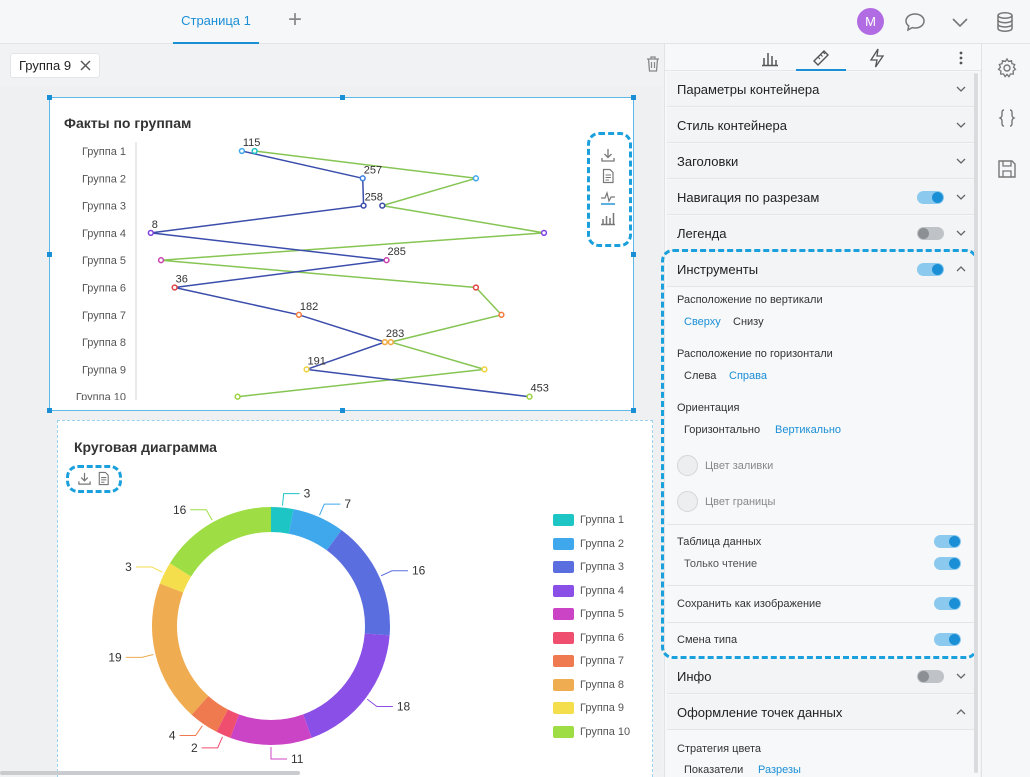 Image resolution: width=1030 pixels, height=777 pixels. I want to click on data-label: 258, so click(374, 198).